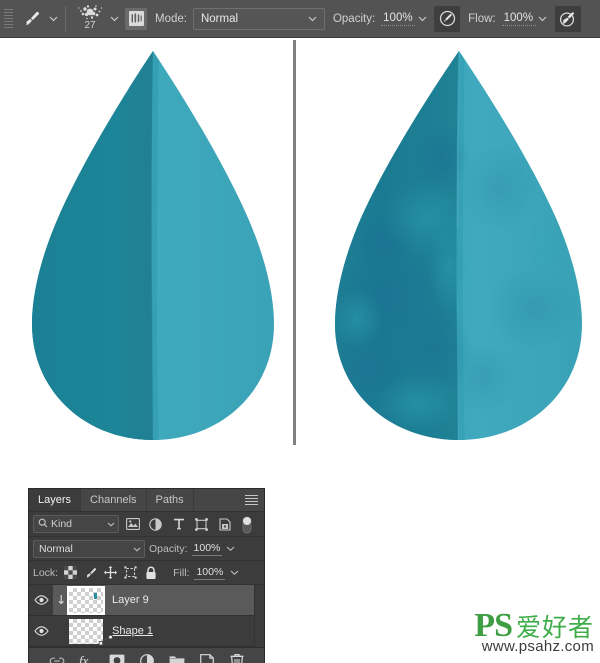  What do you see at coordinates (155, 524) in the screenshot?
I see `filter-adjustment-icon` at bounding box center [155, 524].